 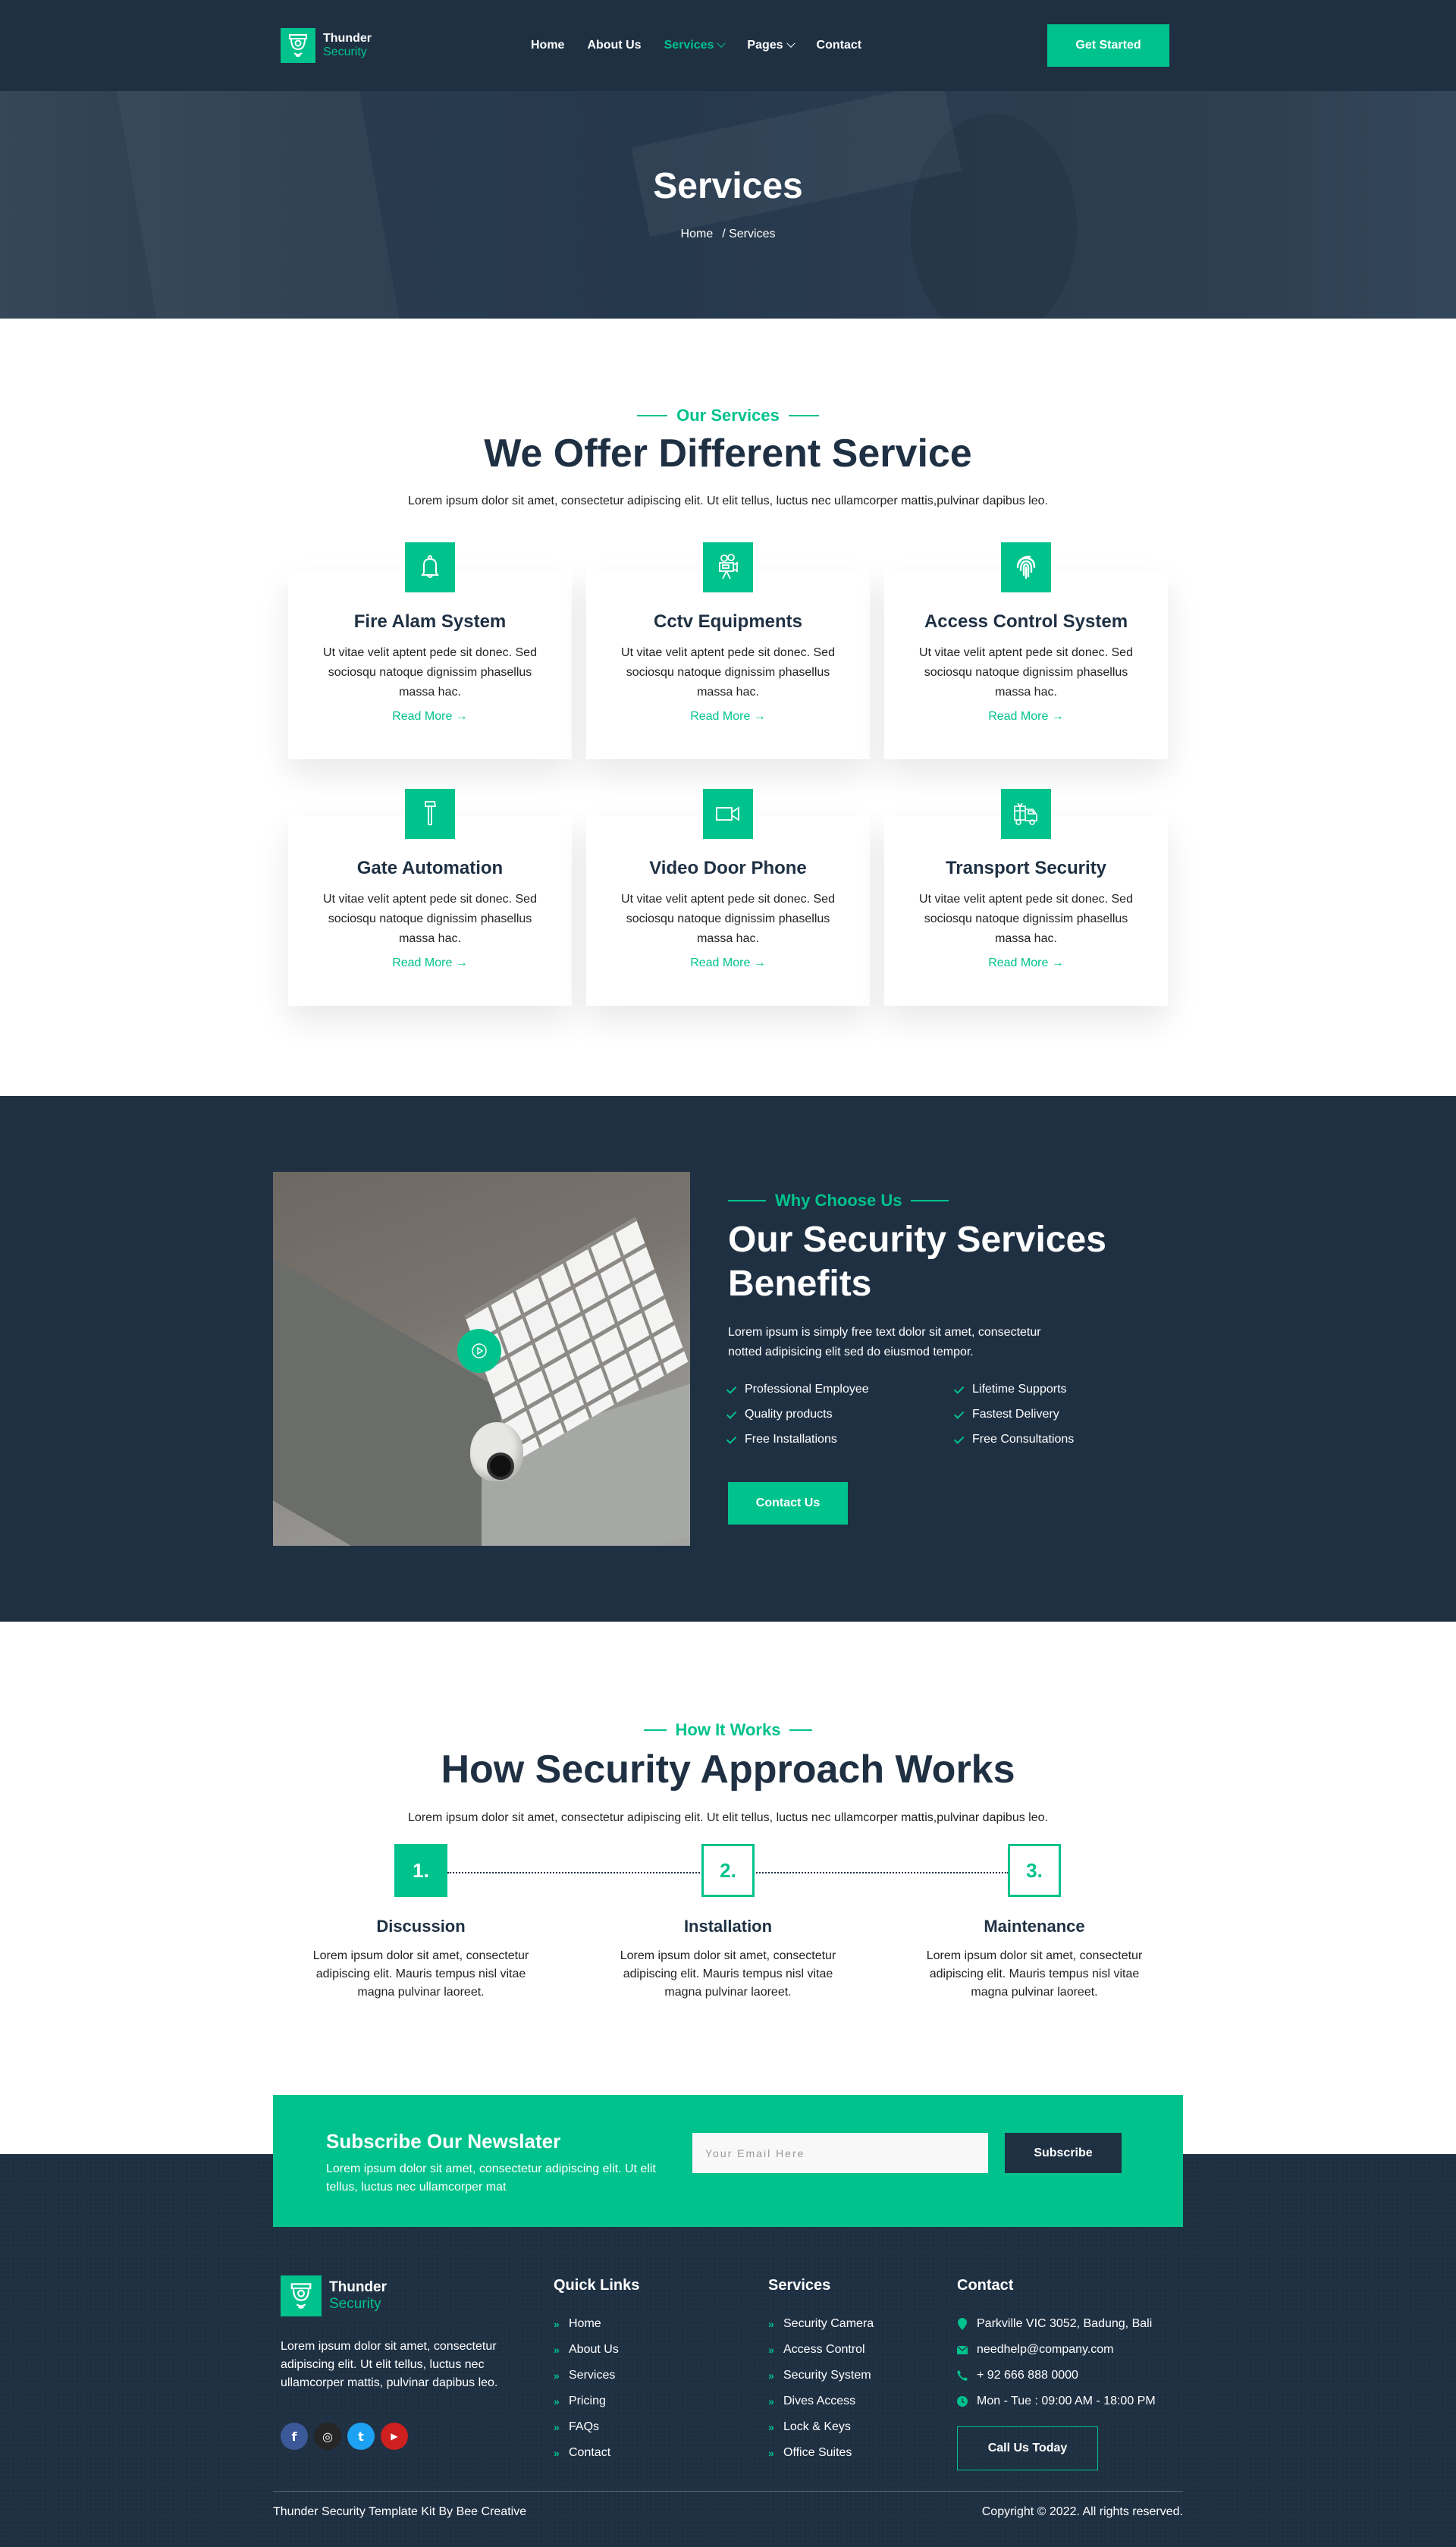 I want to click on nav-services: Services, so click(x=695, y=45).